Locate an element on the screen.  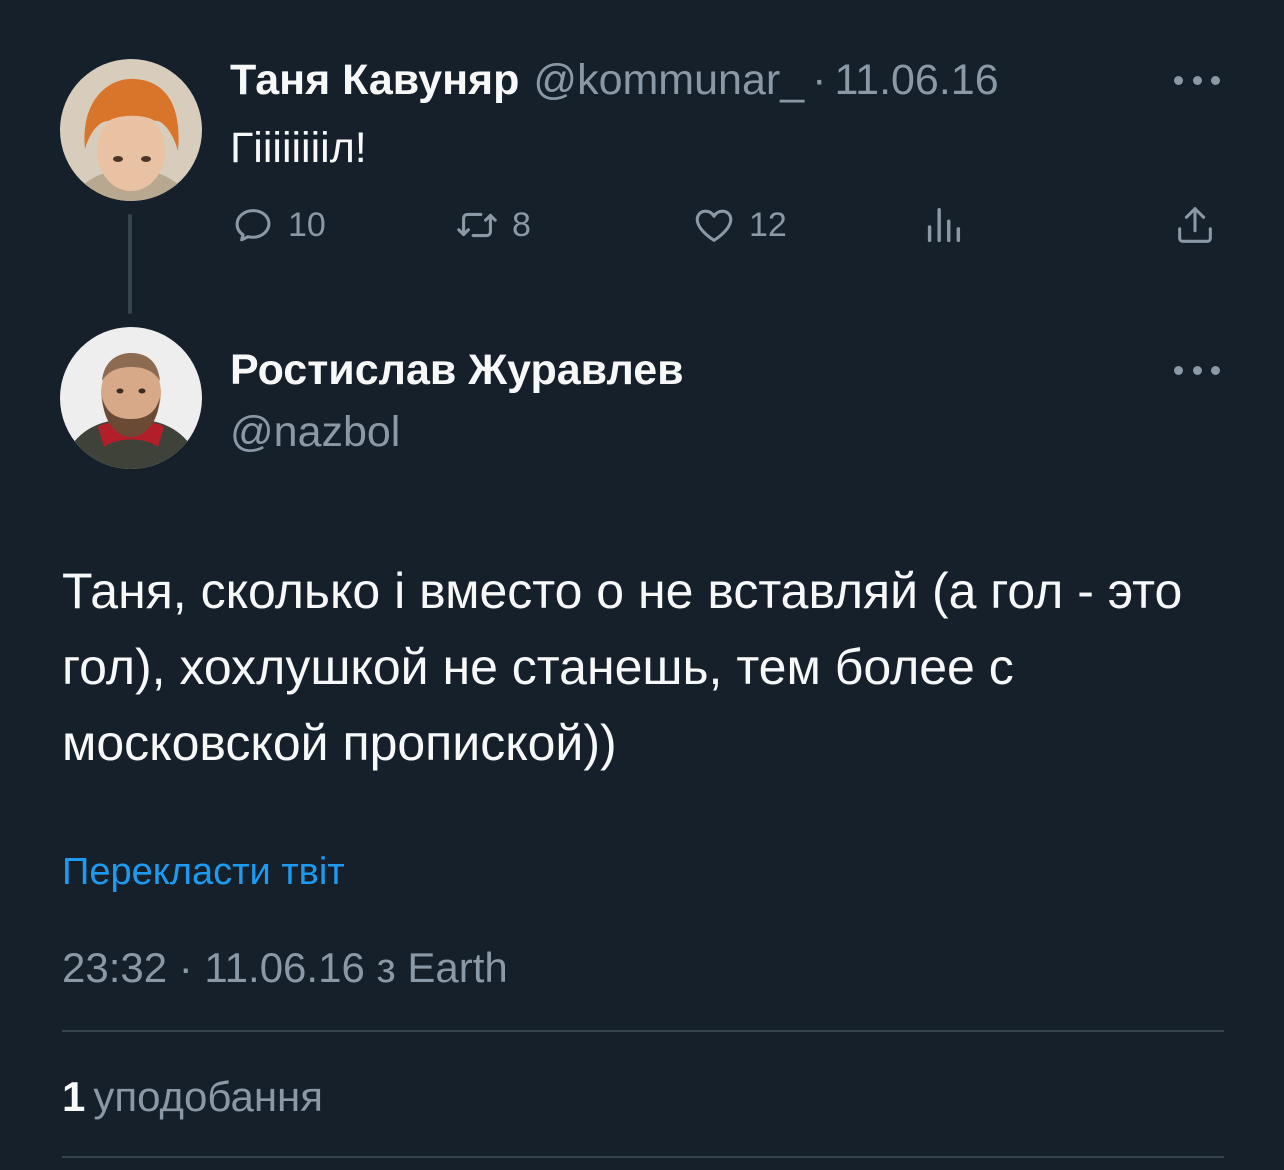
likes-label: уподобання is located at coordinates (208, 1096).